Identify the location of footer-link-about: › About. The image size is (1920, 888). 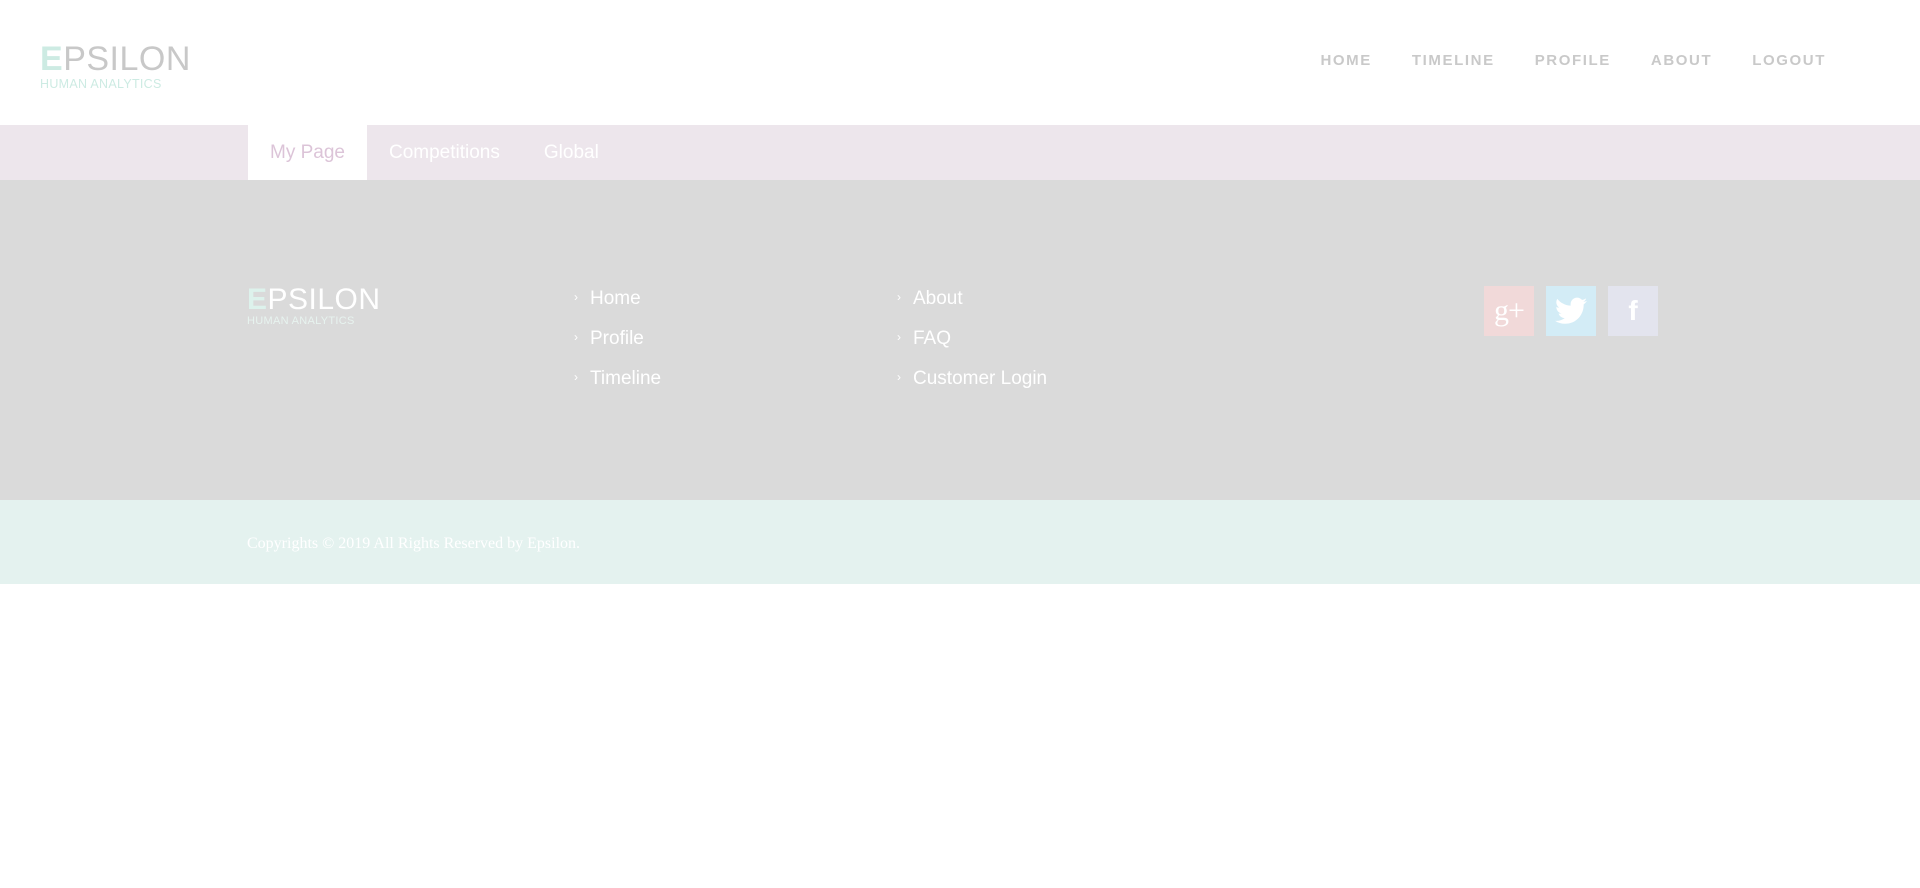
(972, 307).